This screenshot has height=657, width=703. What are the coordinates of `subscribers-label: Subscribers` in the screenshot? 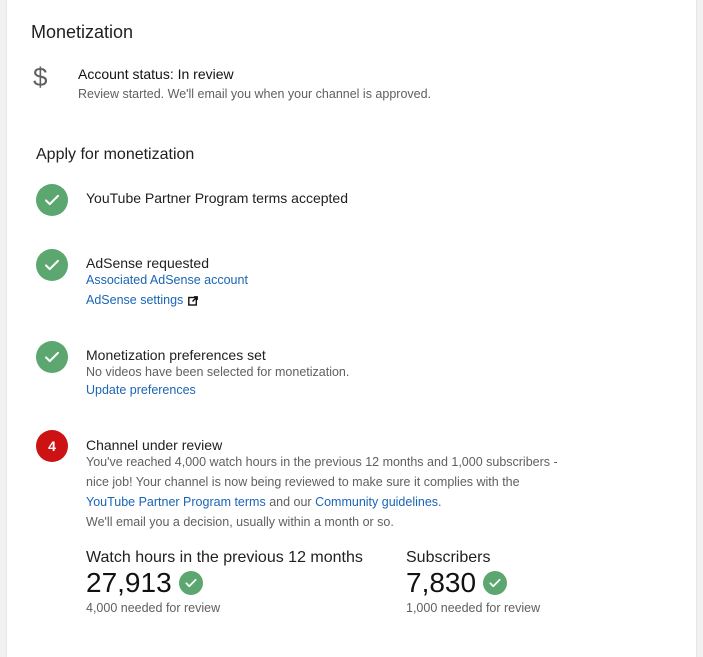 It's located at (448, 557).